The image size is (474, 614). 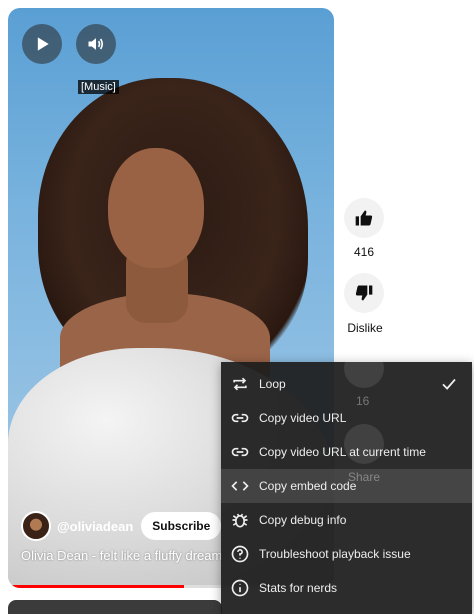 I want to click on menu-item-copy-url: Copy video URL, so click(x=346, y=418).